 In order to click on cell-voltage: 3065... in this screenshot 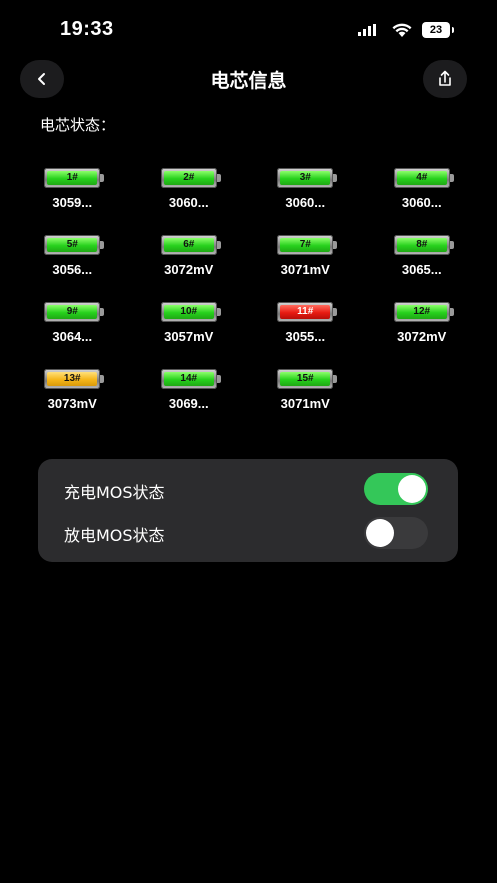, I will do `click(421, 269)`.